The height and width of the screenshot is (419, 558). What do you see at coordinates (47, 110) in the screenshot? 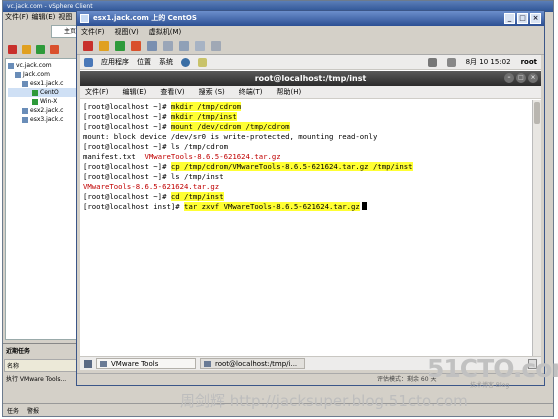
I see `tree-label: esx2.jack.c` at bounding box center [47, 110].